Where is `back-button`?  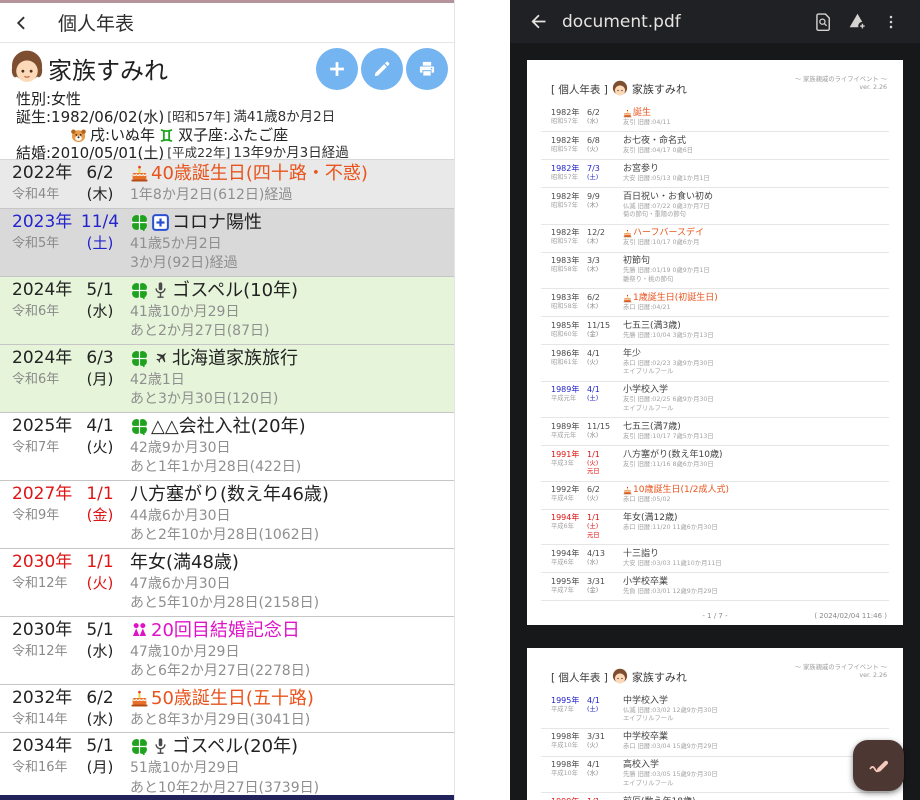 back-button is located at coordinates (22, 23).